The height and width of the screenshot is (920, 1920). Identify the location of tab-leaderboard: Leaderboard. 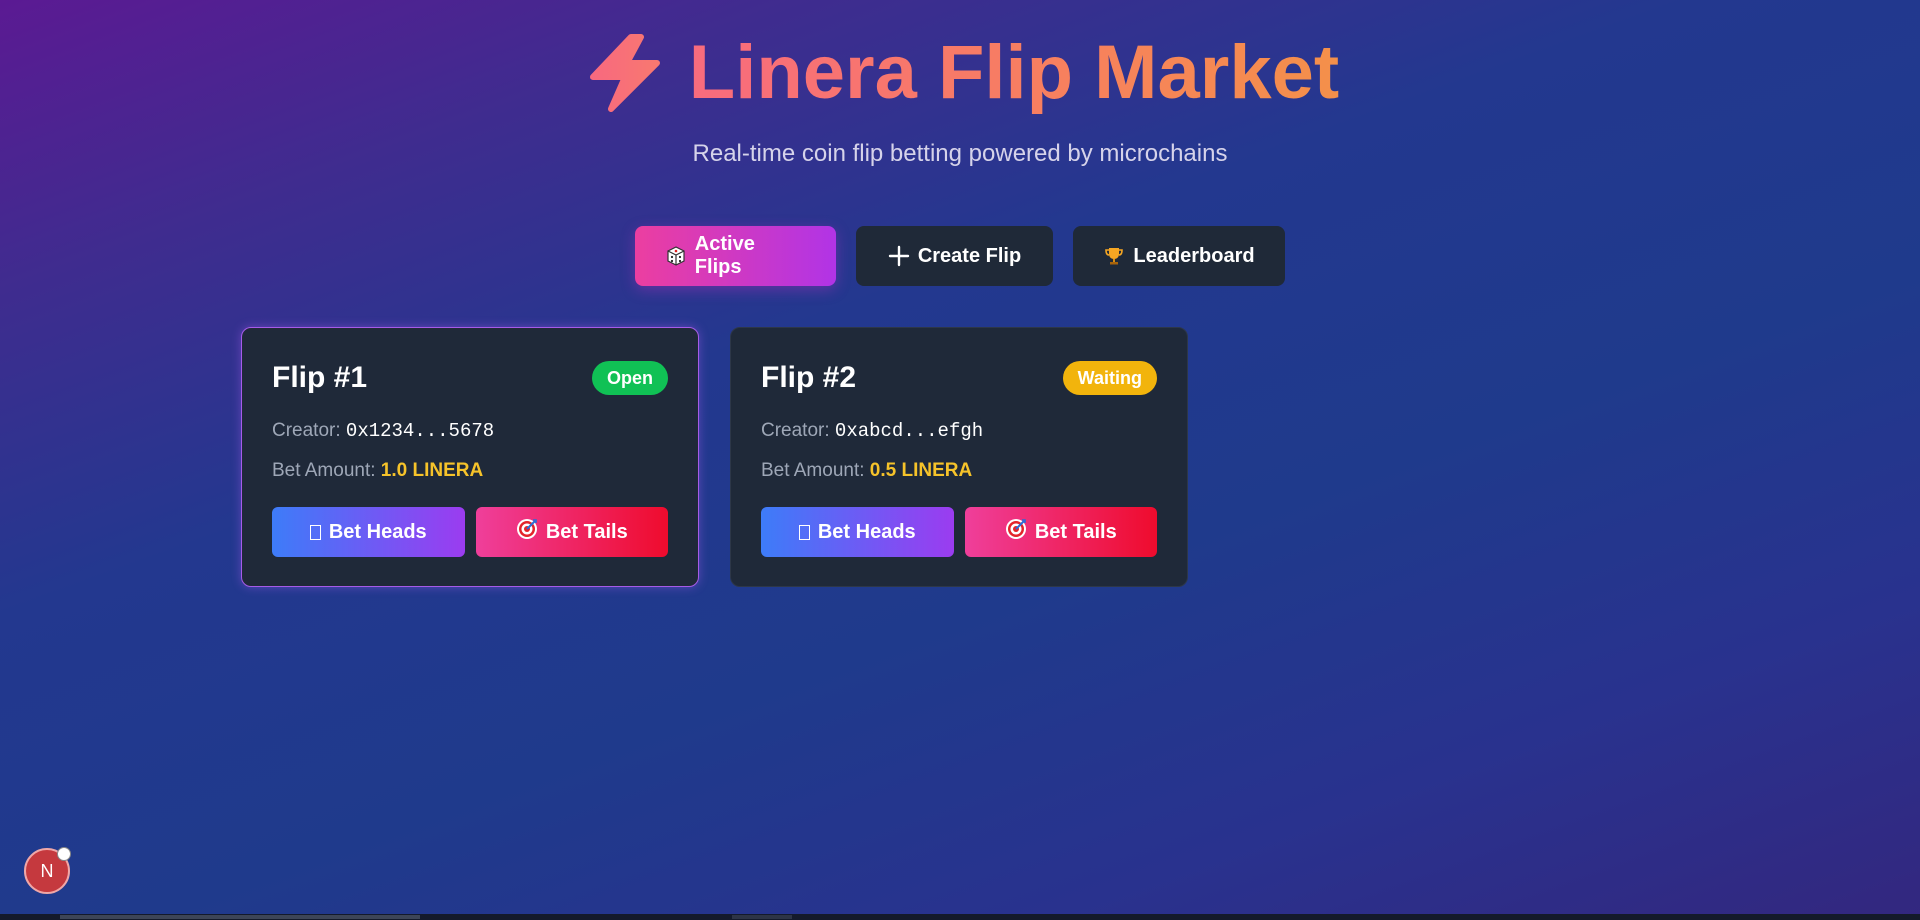
(1179, 256).